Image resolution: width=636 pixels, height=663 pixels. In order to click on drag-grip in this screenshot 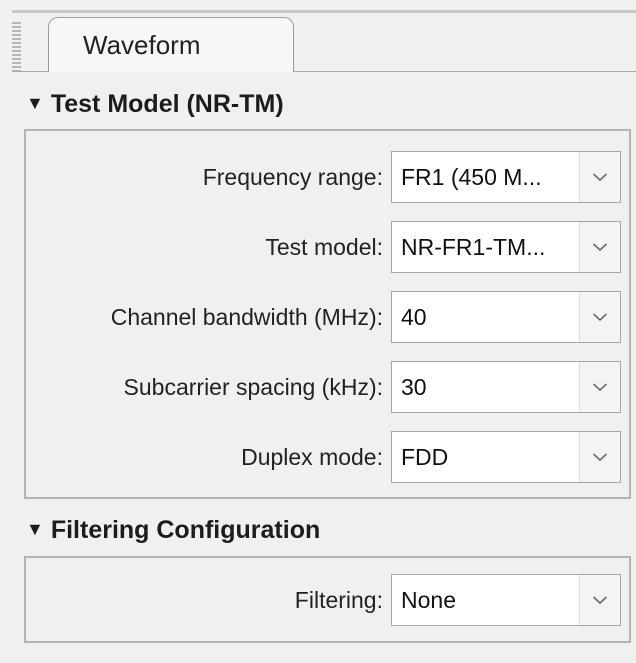, I will do `click(16, 47)`.